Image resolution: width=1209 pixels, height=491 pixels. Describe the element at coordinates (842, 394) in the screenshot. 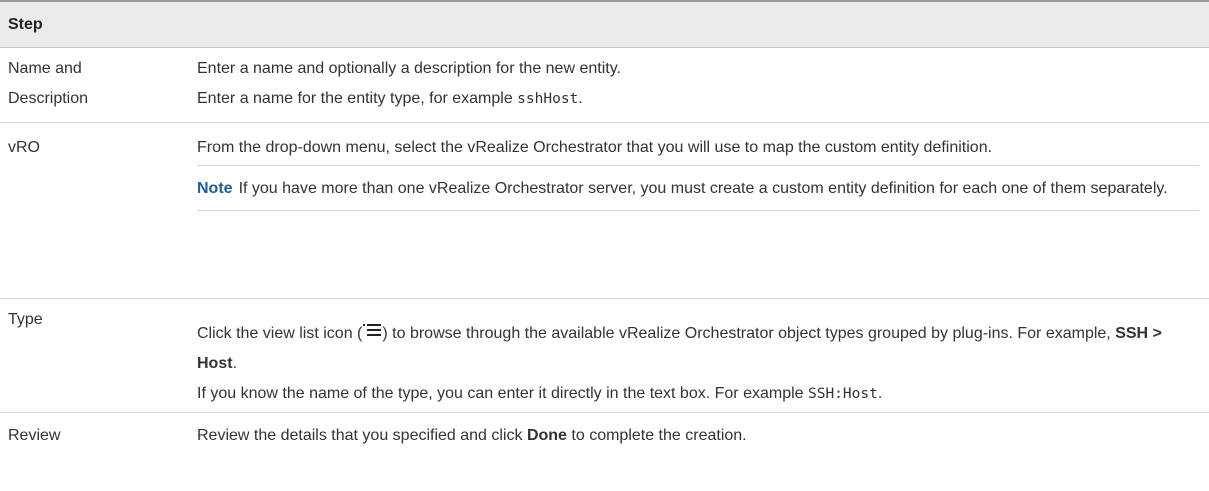

I see `type-p2-code: SSH:Host` at that location.